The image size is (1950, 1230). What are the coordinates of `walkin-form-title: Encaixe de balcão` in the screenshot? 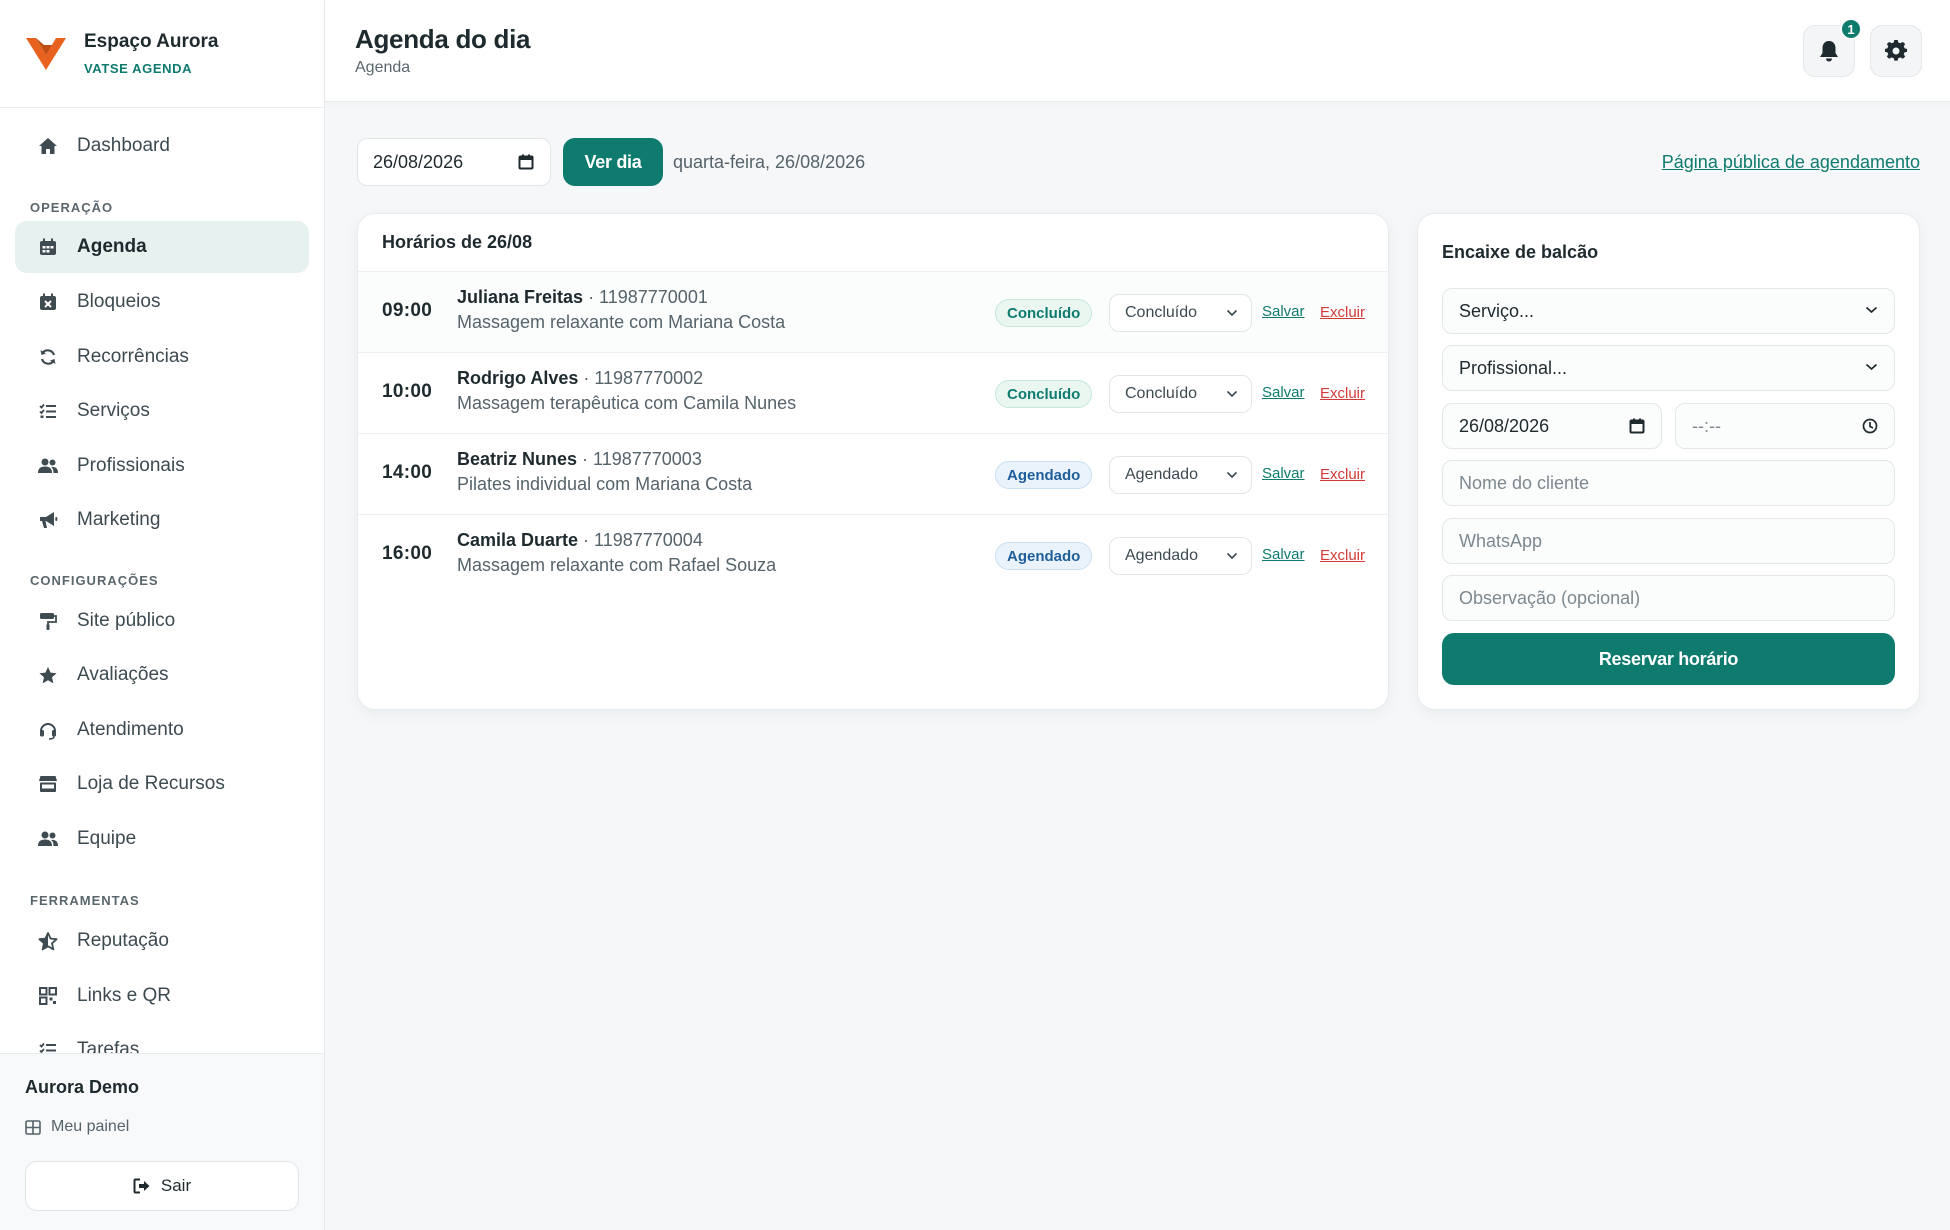 It's located at (1520, 252).